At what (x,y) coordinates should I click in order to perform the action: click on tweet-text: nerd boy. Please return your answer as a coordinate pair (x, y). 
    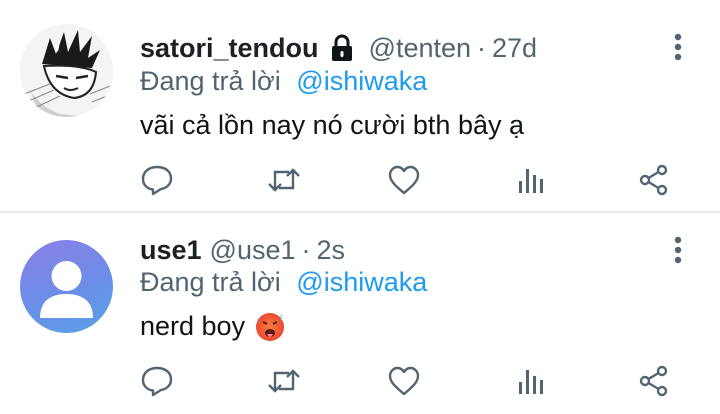
    Looking at the image, I should click on (213, 326).